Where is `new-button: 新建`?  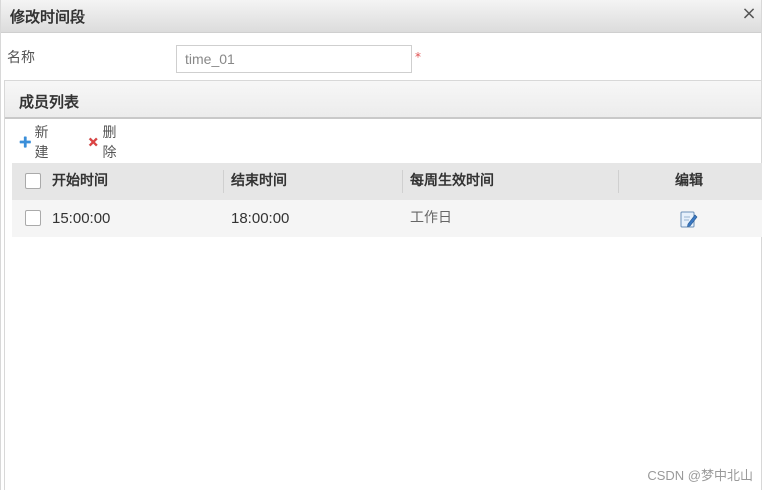
new-button: 新建 is located at coordinates (36, 143).